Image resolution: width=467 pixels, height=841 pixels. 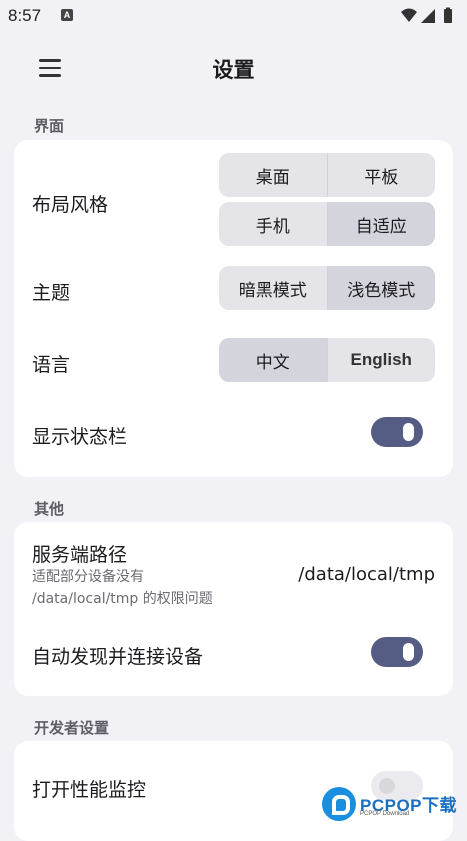 What do you see at coordinates (273, 360) in the screenshot?
I see `language-option-chinese: 中文` at bounding box center [273, 360].